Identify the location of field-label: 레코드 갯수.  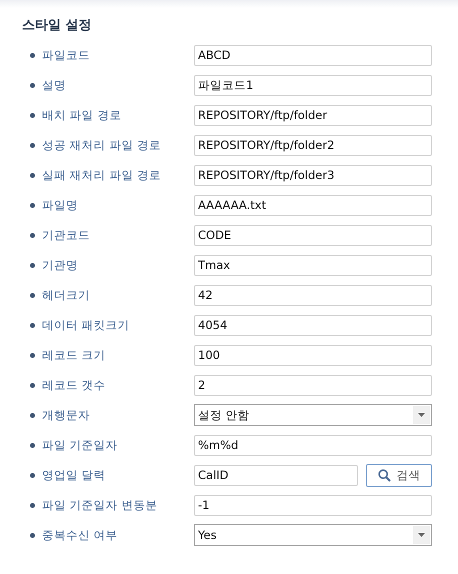
(74, 385).